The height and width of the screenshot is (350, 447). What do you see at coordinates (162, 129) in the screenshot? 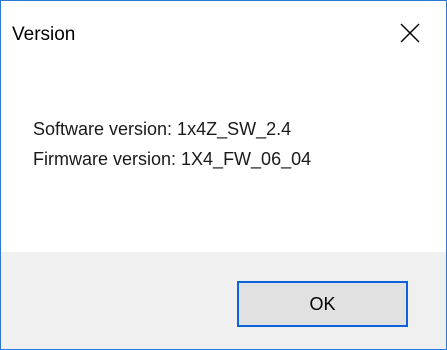
I see `software-version-text: Software version: 1x4Z_SW_2.4` at bounding box center [162, 129].